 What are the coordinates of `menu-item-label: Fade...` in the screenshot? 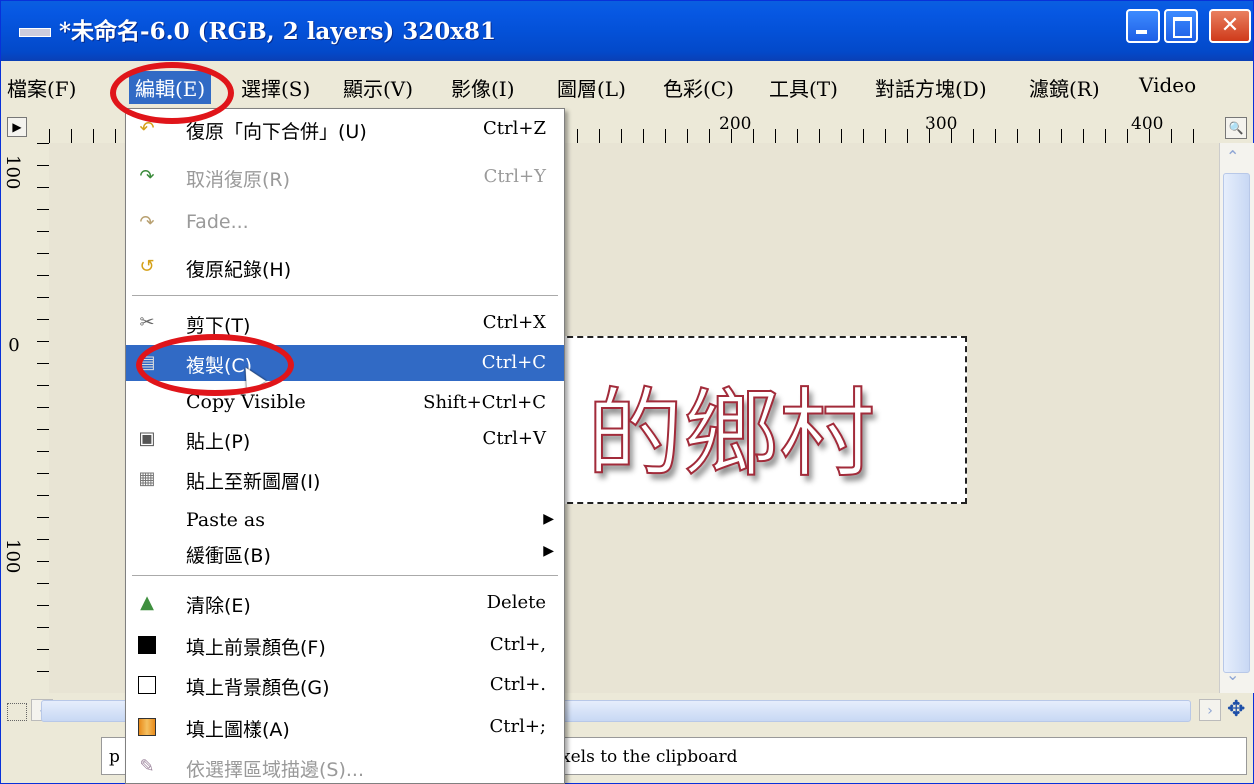 It's located at (217, 222).